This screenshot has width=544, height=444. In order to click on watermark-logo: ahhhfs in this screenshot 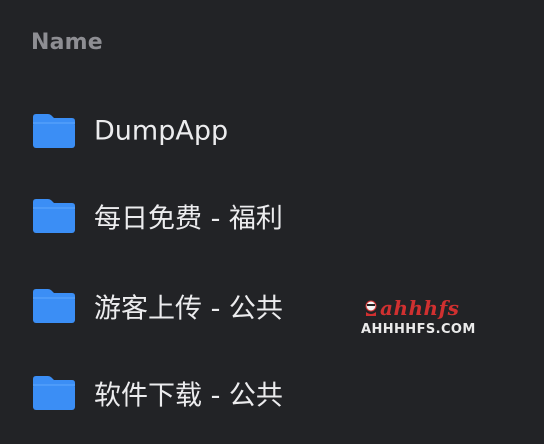, I will do `click(420, 308)`.